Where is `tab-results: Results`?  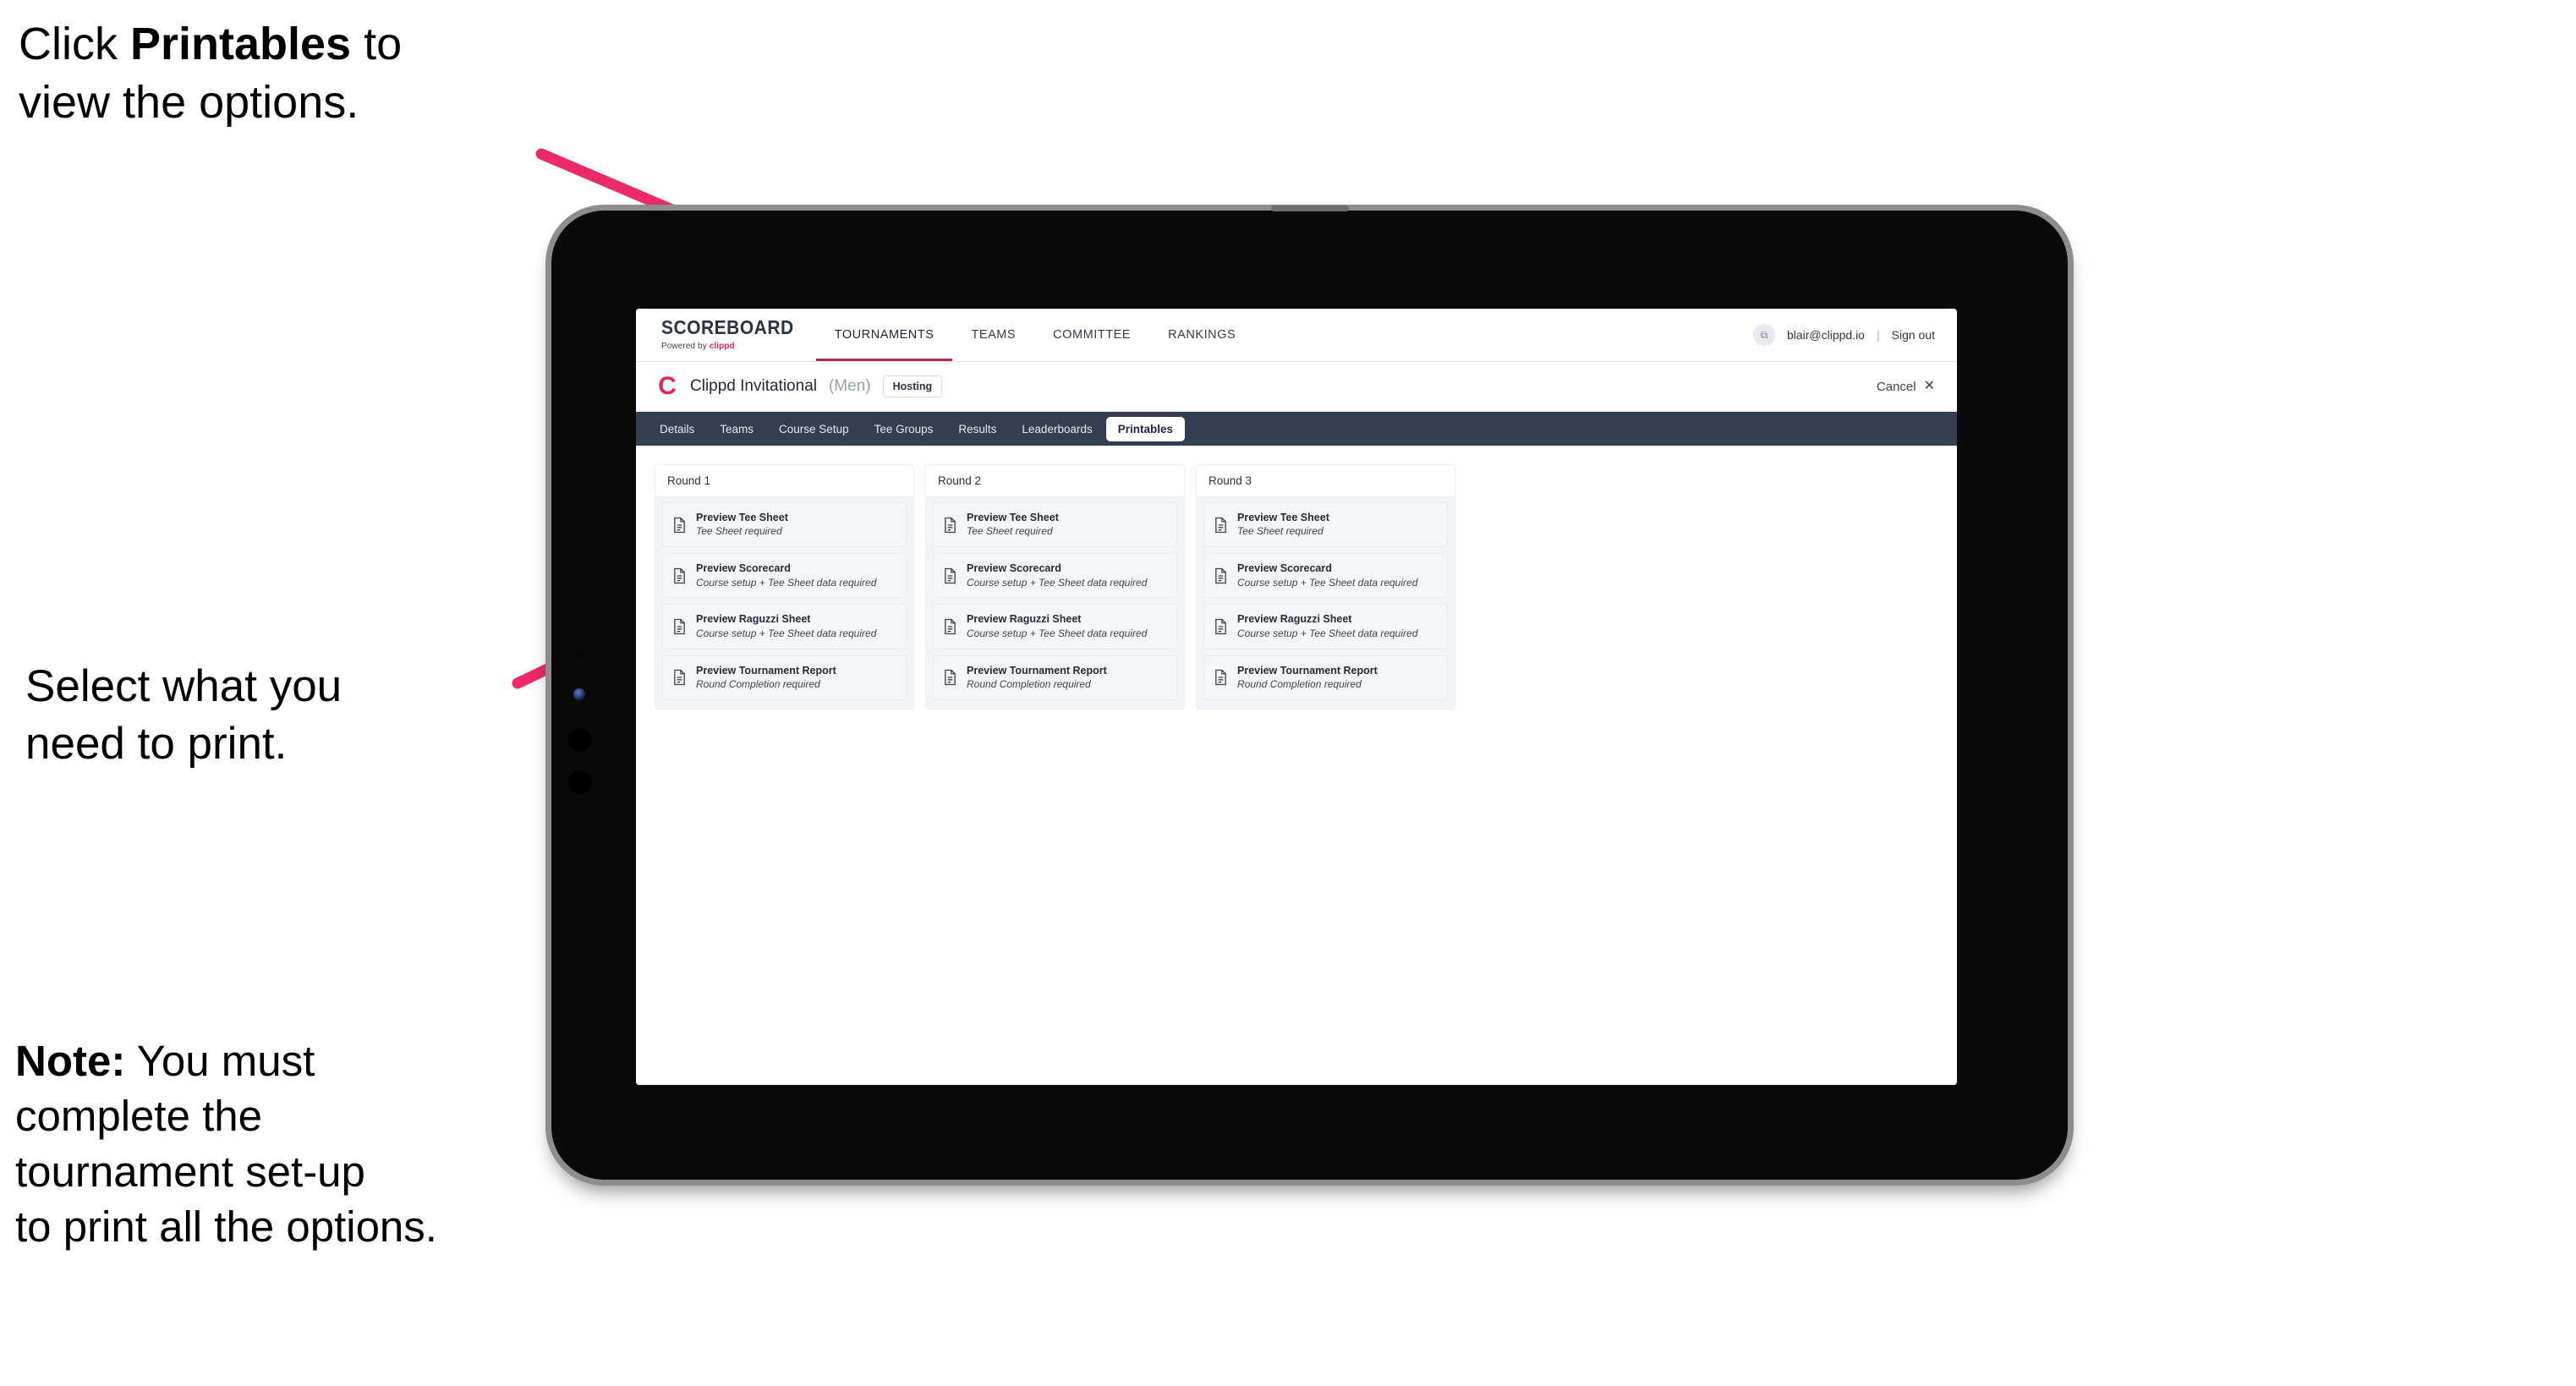
tab-results: Results is located at coordinates (977, 429).